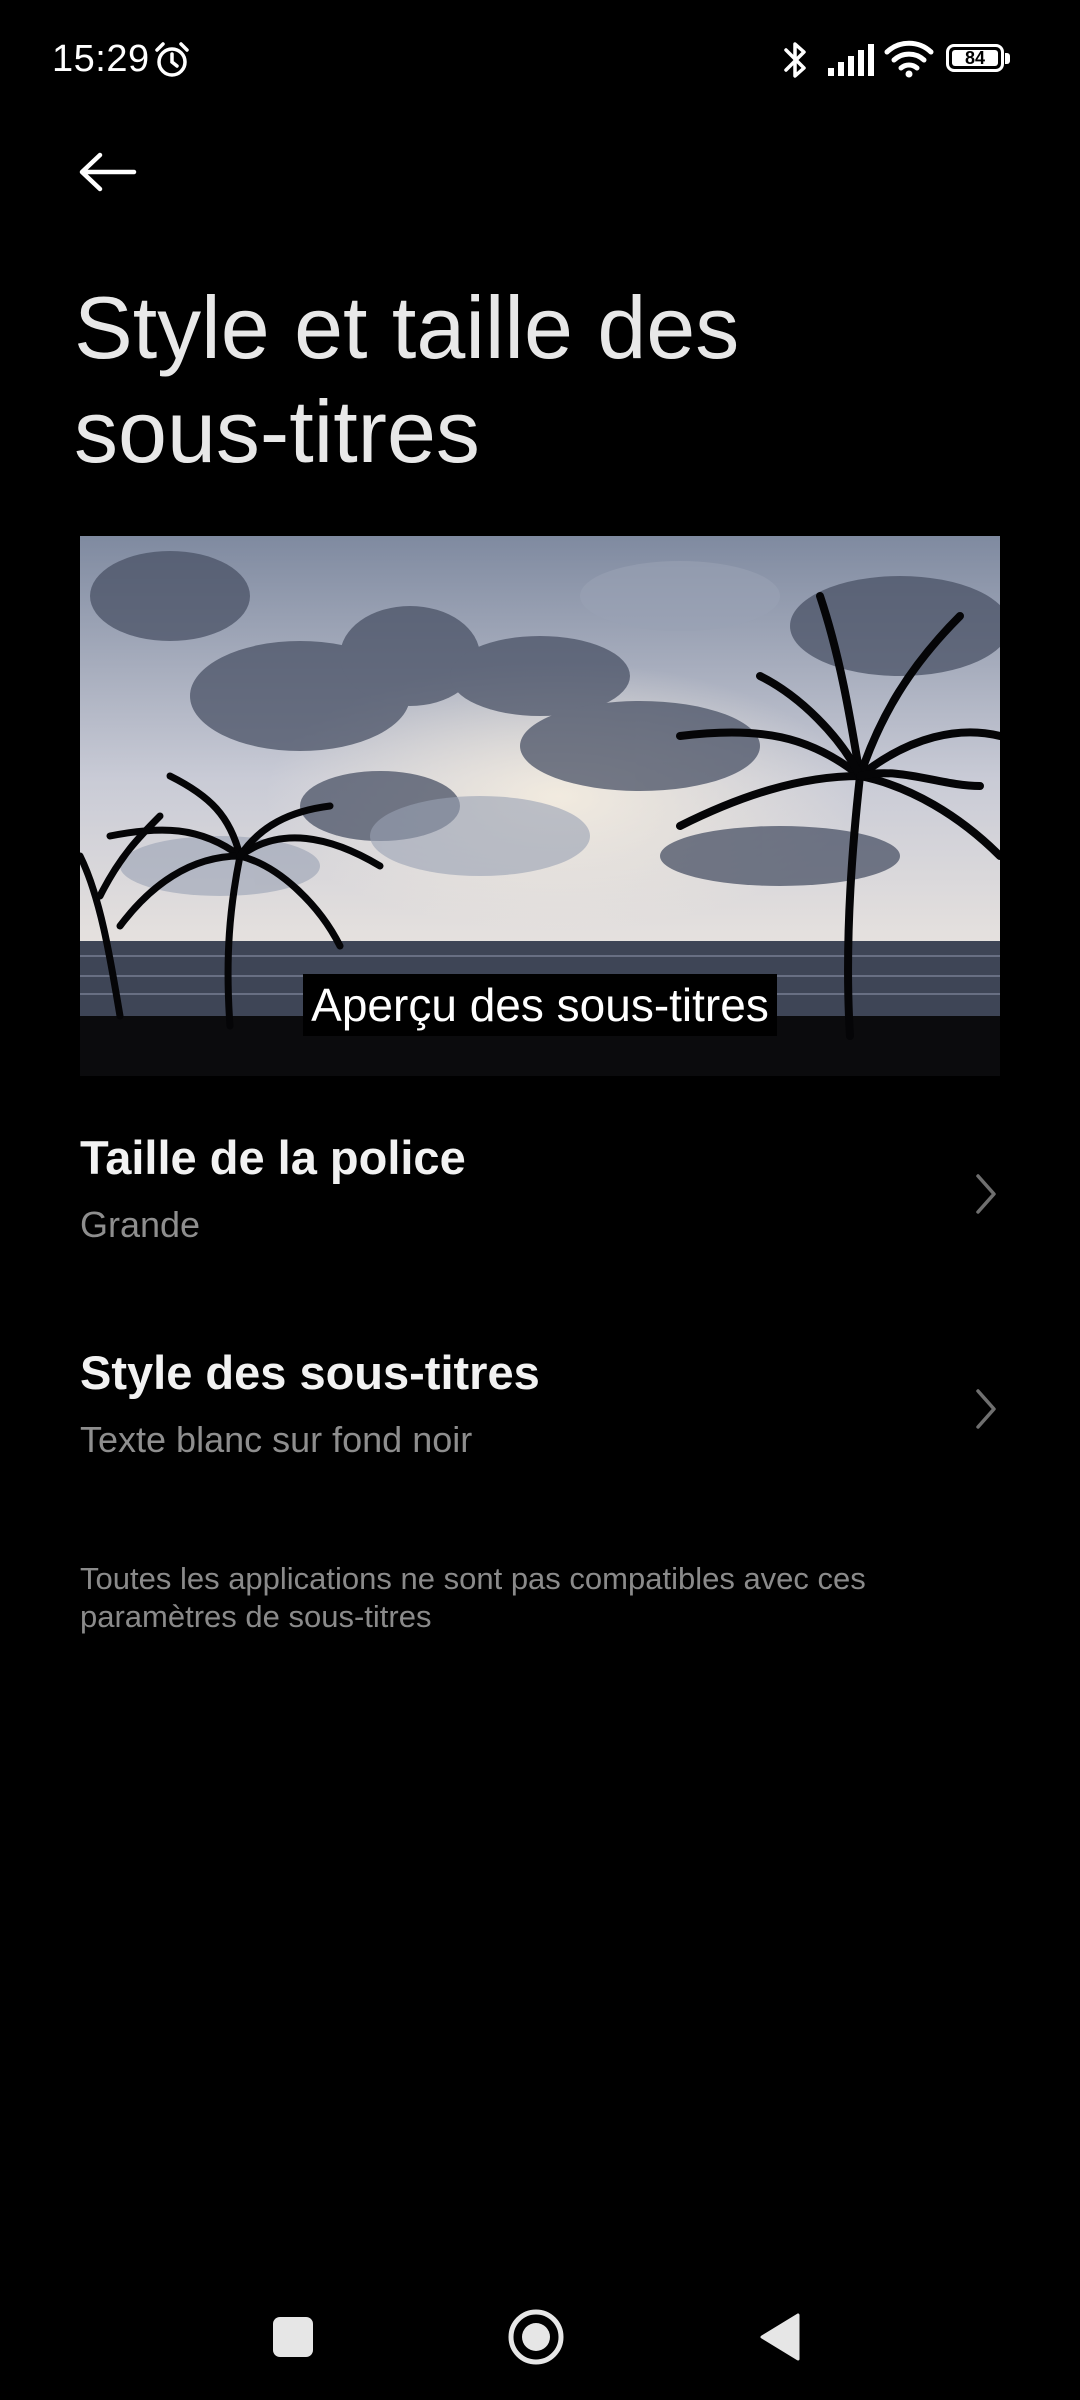 Image resolution: width=1080 pixels, height=2400 pixels. Describe the element at coordinates (851, 60) in the screenshot. I see `signal-icon` at that location.